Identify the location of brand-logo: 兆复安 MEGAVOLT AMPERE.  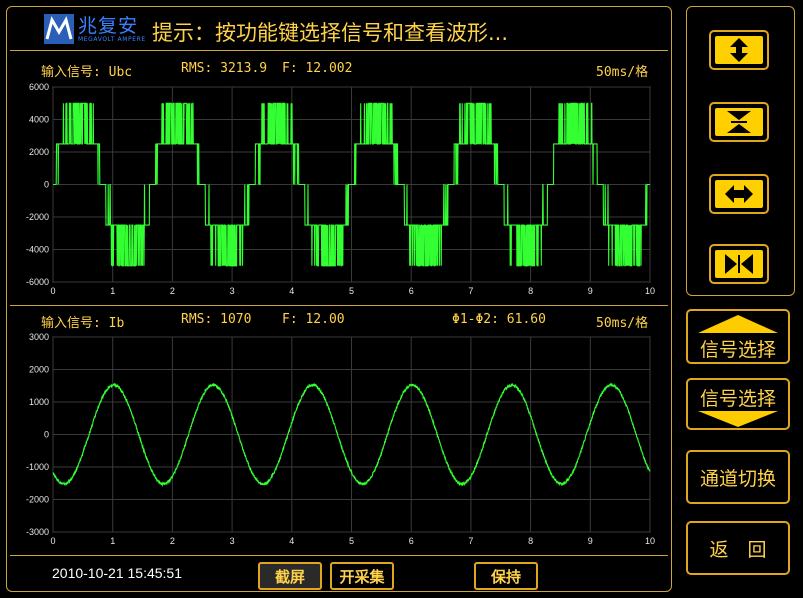
(96, 31).